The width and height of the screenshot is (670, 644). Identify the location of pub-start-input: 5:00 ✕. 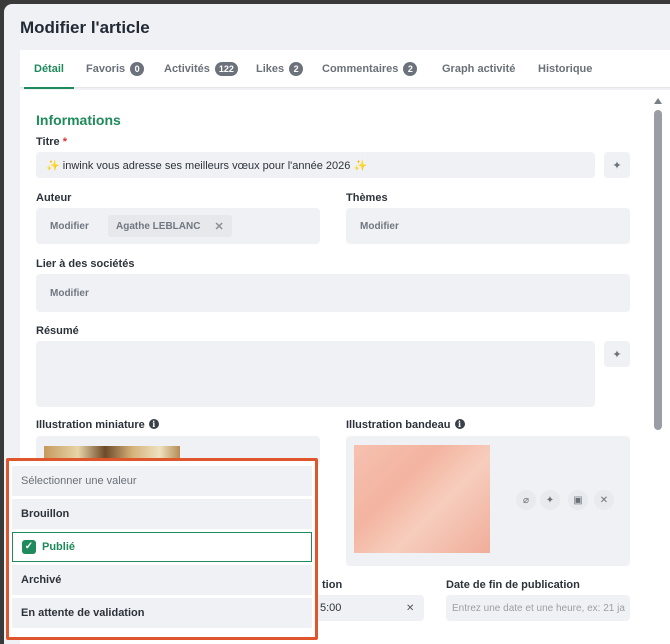
(370, 608).